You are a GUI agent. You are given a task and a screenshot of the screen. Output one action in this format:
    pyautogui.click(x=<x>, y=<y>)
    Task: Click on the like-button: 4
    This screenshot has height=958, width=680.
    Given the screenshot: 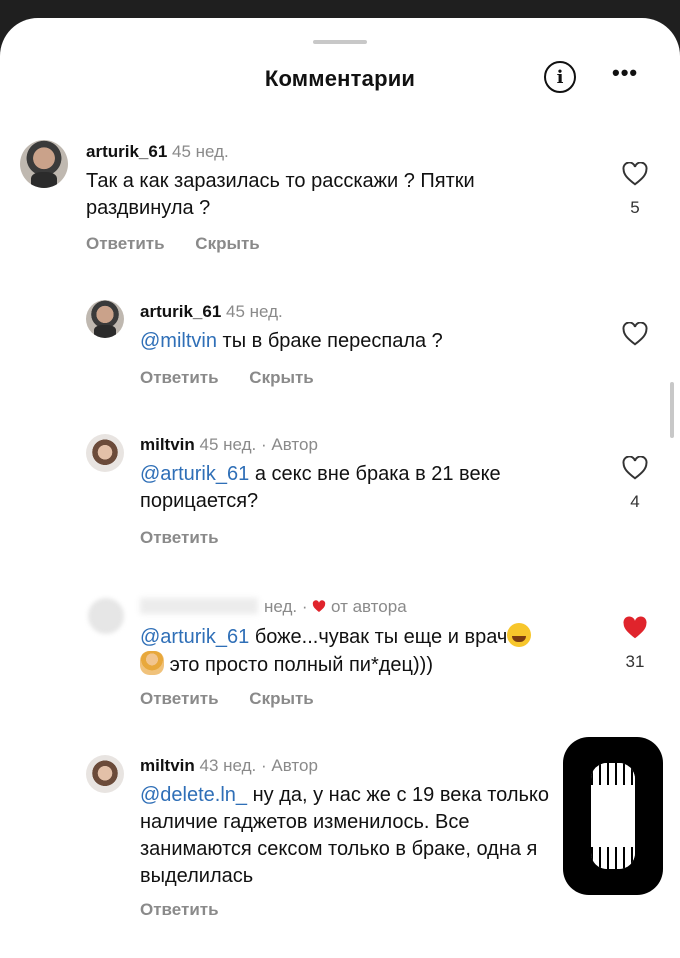 What is the action you would take?
    pyautogui.click(x=635, y=484)
    